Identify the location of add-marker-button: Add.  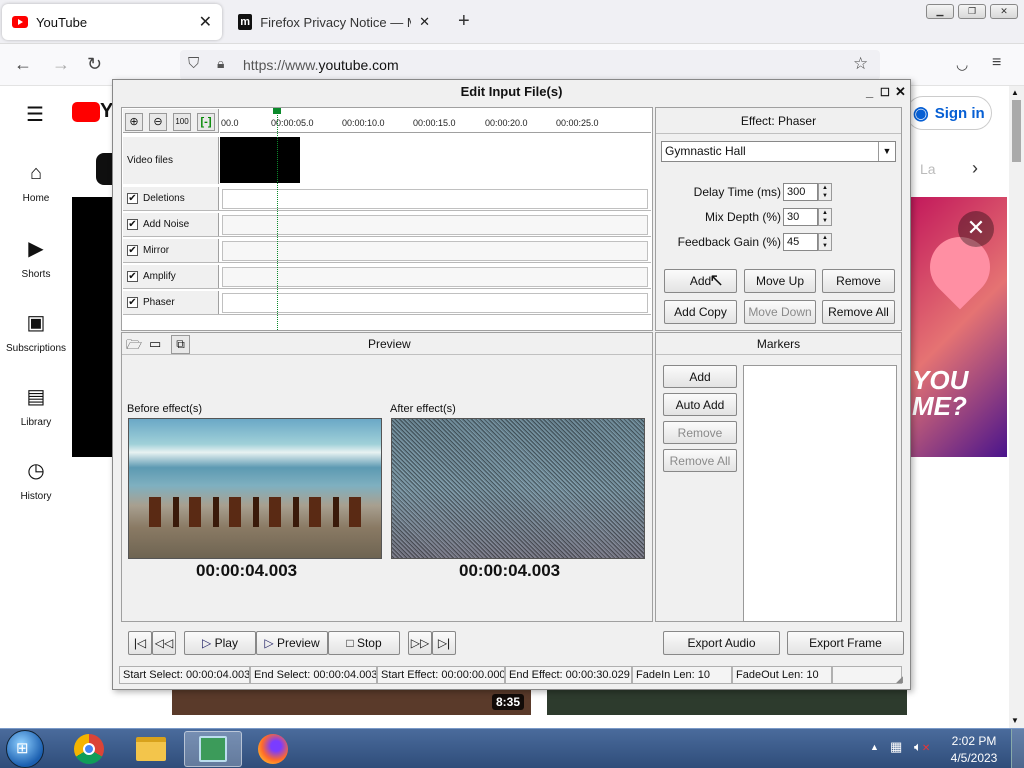
(700, 376).